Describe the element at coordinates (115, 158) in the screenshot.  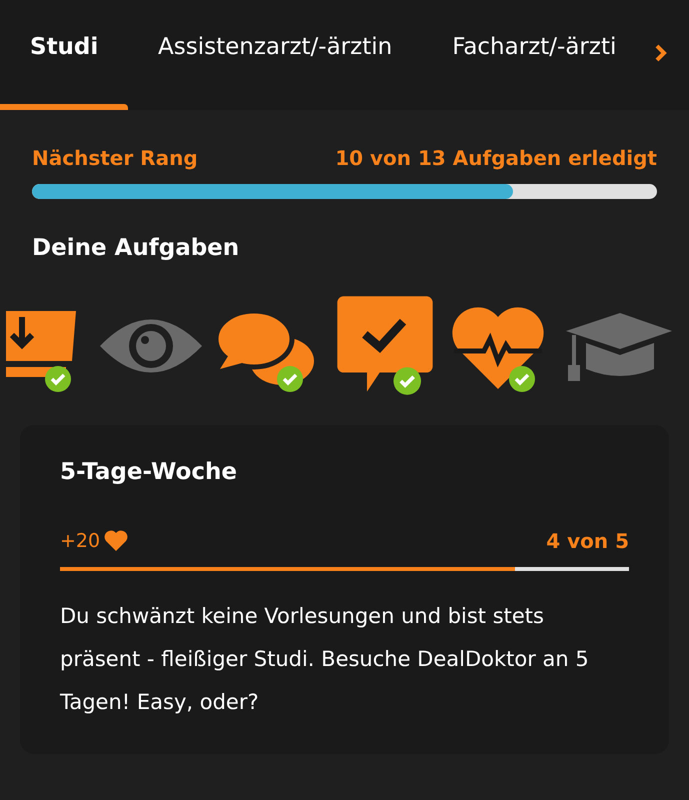
I see `rank-label: Nächster Rang` at that location.